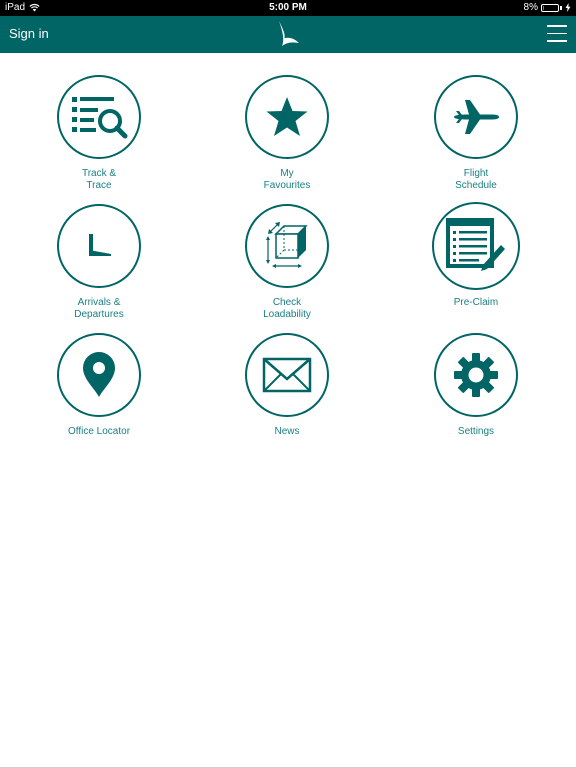 The image size is (576, 768). I want to click on app-header: Sign in, so click(288, 34).